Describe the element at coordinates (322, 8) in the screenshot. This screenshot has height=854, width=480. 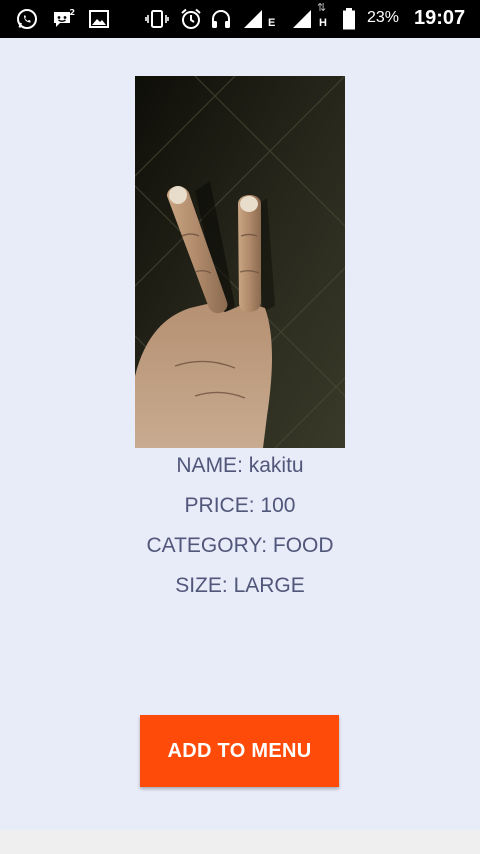
I see `data-activity-icon: ⇅` at that location.